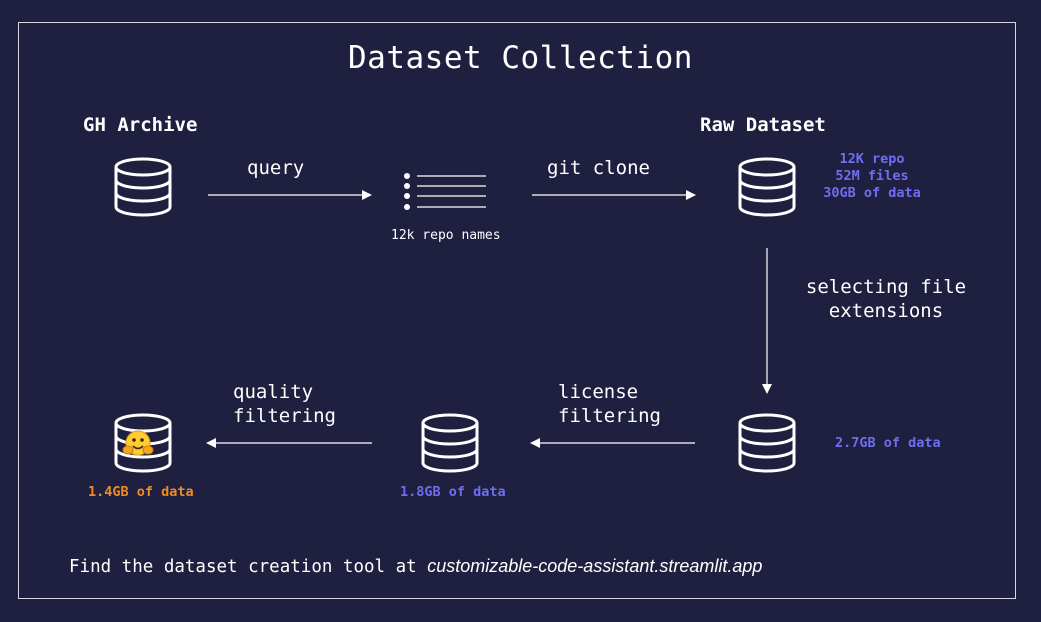 The height and width of the screenshot is (622, 1041). What do you see at coordinates (767, 443) in the screenshot?
I see `extension-filtered-database-icon` at bounding box center [767, 443].